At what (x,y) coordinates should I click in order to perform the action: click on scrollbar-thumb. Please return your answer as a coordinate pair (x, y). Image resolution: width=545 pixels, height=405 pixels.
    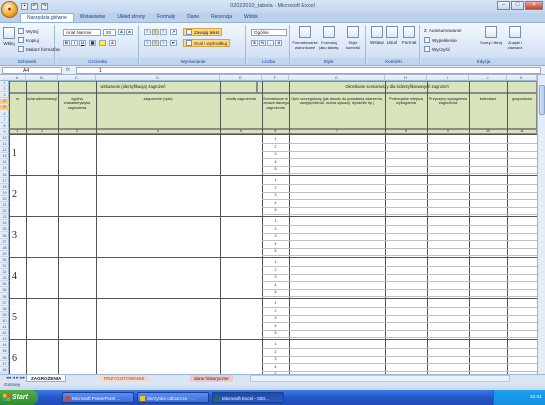
    Looking at the image, I should click on (542, 100).